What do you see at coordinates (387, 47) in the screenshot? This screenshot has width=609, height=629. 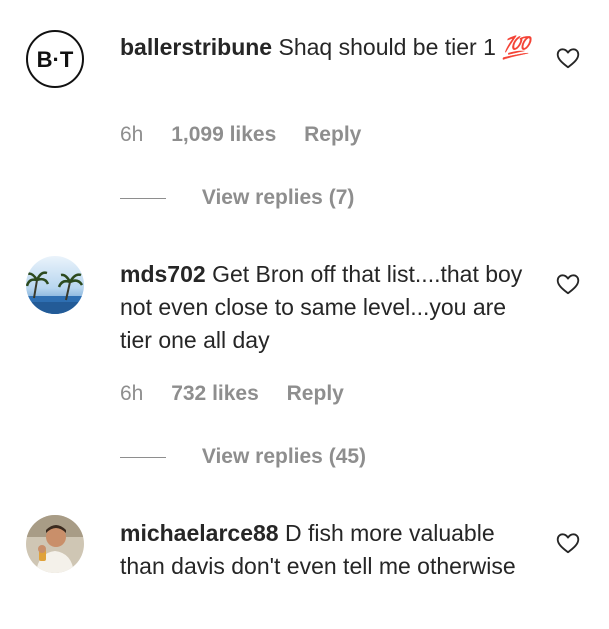 I see `comment-body: Shaq should be tier 1` at bounding box center [387, 47].